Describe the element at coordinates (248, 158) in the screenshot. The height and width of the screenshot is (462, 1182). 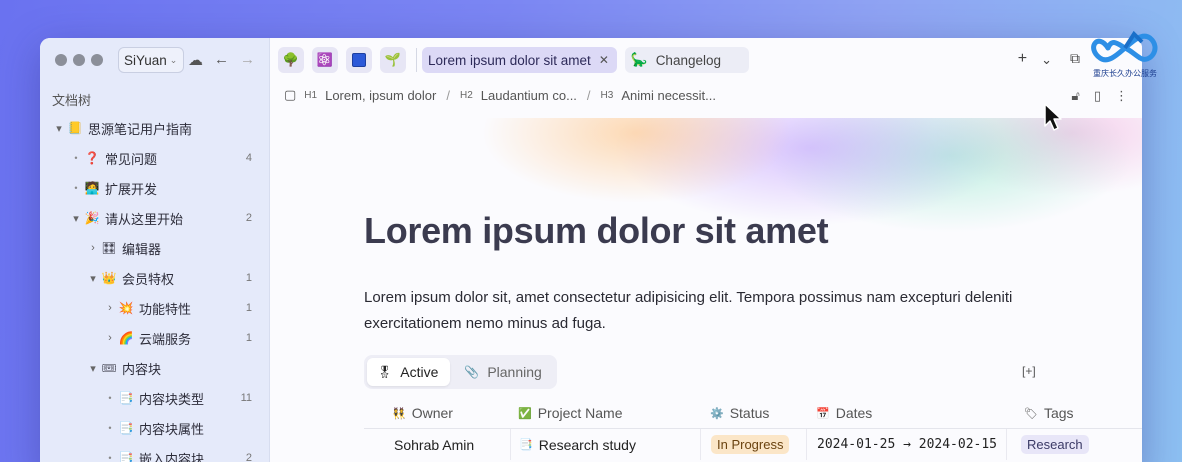
I see `sidebar-item-count: 4` at that location.